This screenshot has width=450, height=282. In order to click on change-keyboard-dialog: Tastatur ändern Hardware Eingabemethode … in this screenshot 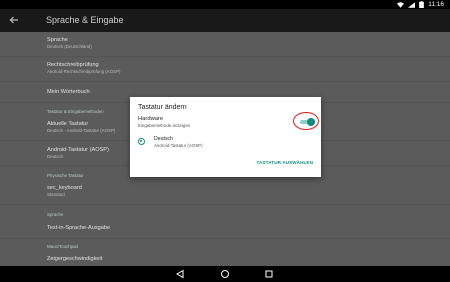, I will do `click(225, 137)`.